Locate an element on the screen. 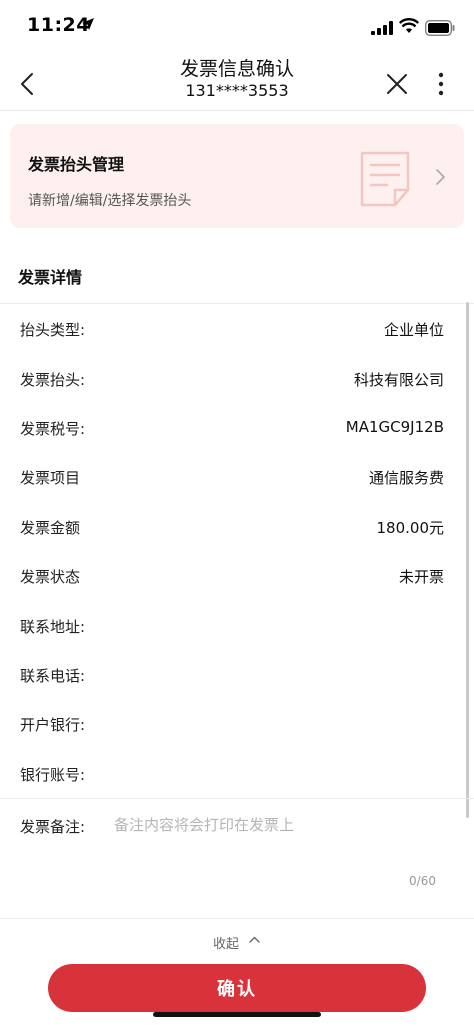 This screenshot has height=1026, width=474. row-label: 发票金额 is located at coordinates (50, 528).